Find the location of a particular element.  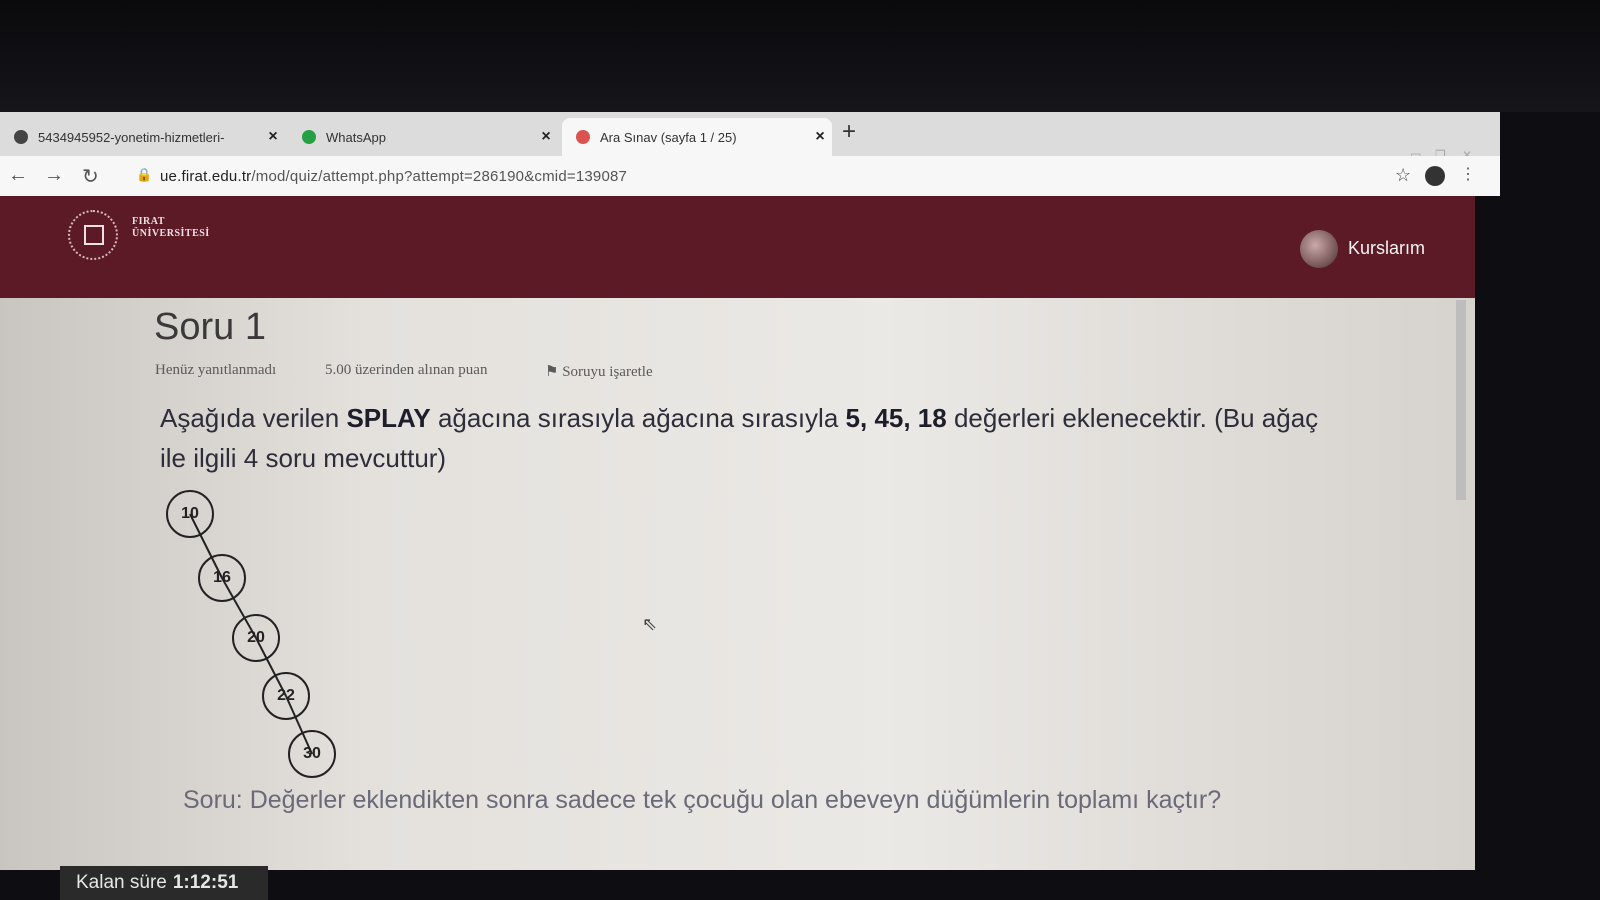

site-header: FIRAT ÜNİVERSİTESİ Kurslarım is located at coordinates (737, 247).